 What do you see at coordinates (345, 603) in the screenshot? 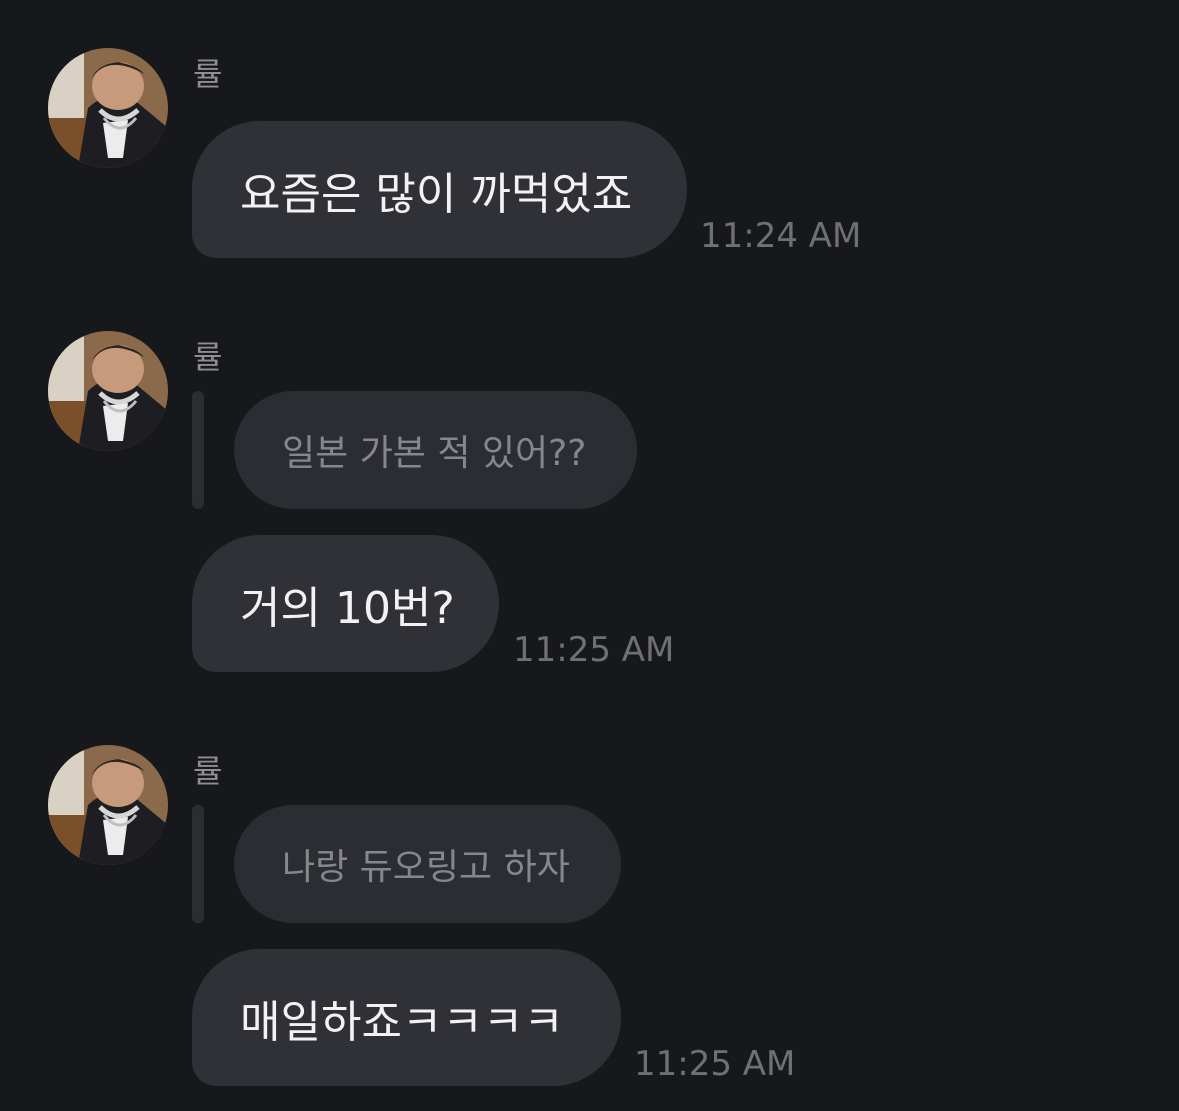
I see `message-bubble: 거의 10번?` at bounding box center [345, 603].